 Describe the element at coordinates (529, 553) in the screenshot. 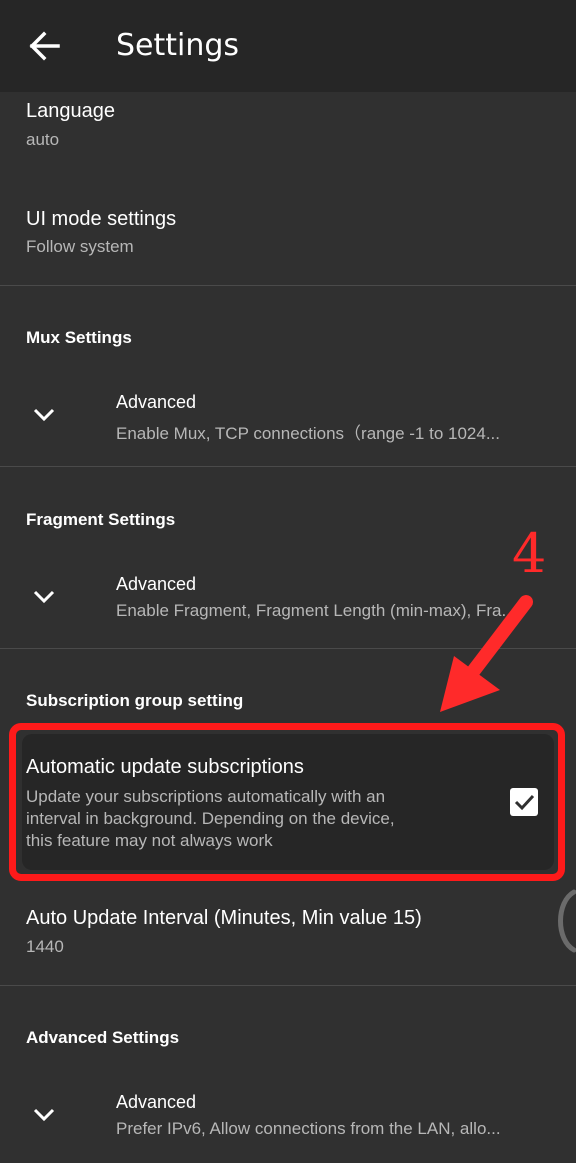

I see `step-number-label: 4` at that location.